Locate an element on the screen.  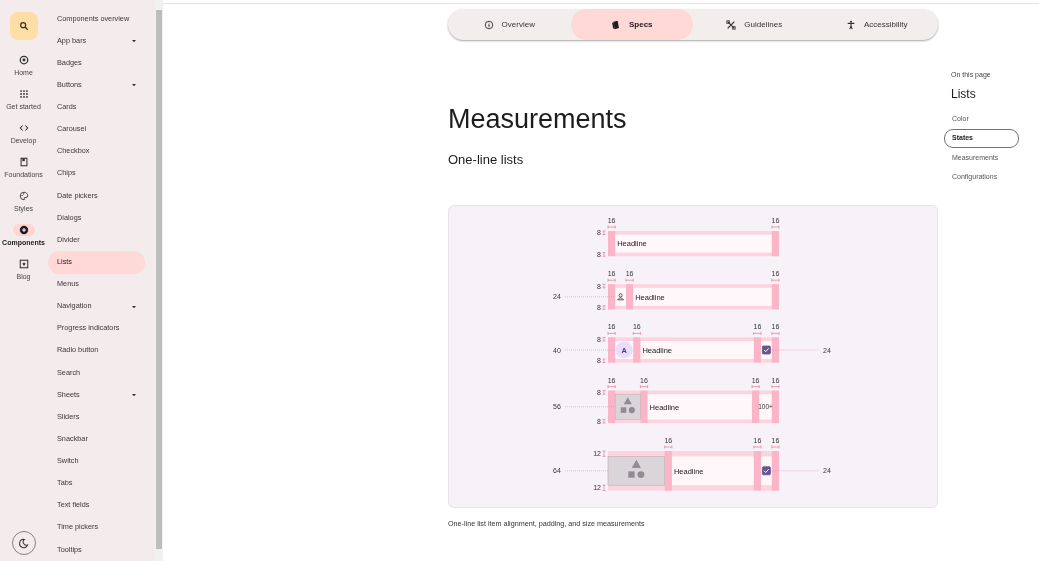
plus-circle-icon is located at coordinates (23, 230).